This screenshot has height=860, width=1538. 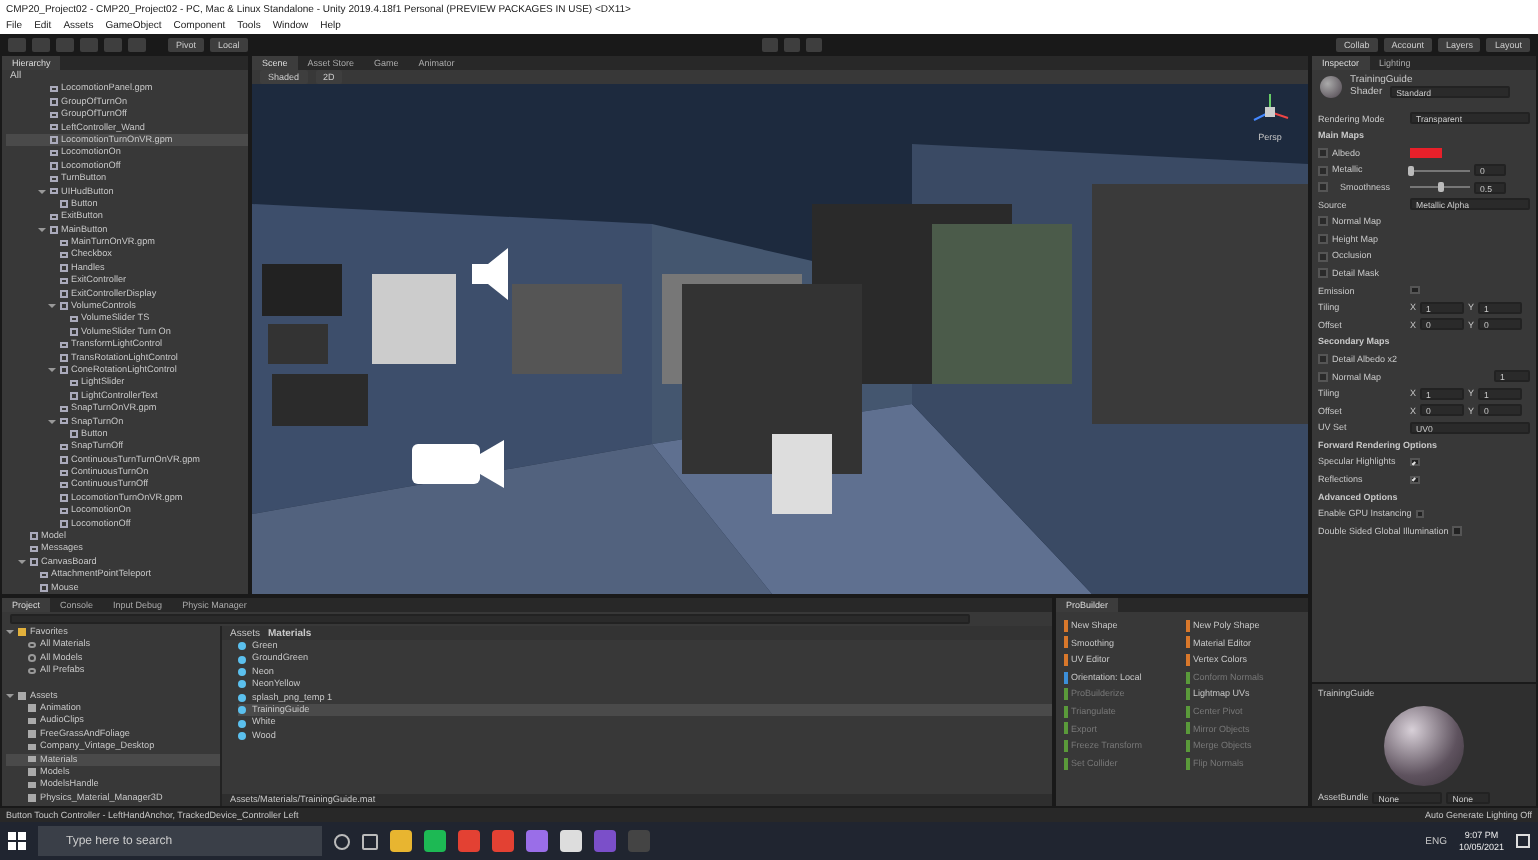 I want to click on widget-icon, so click(x=370, y=841).